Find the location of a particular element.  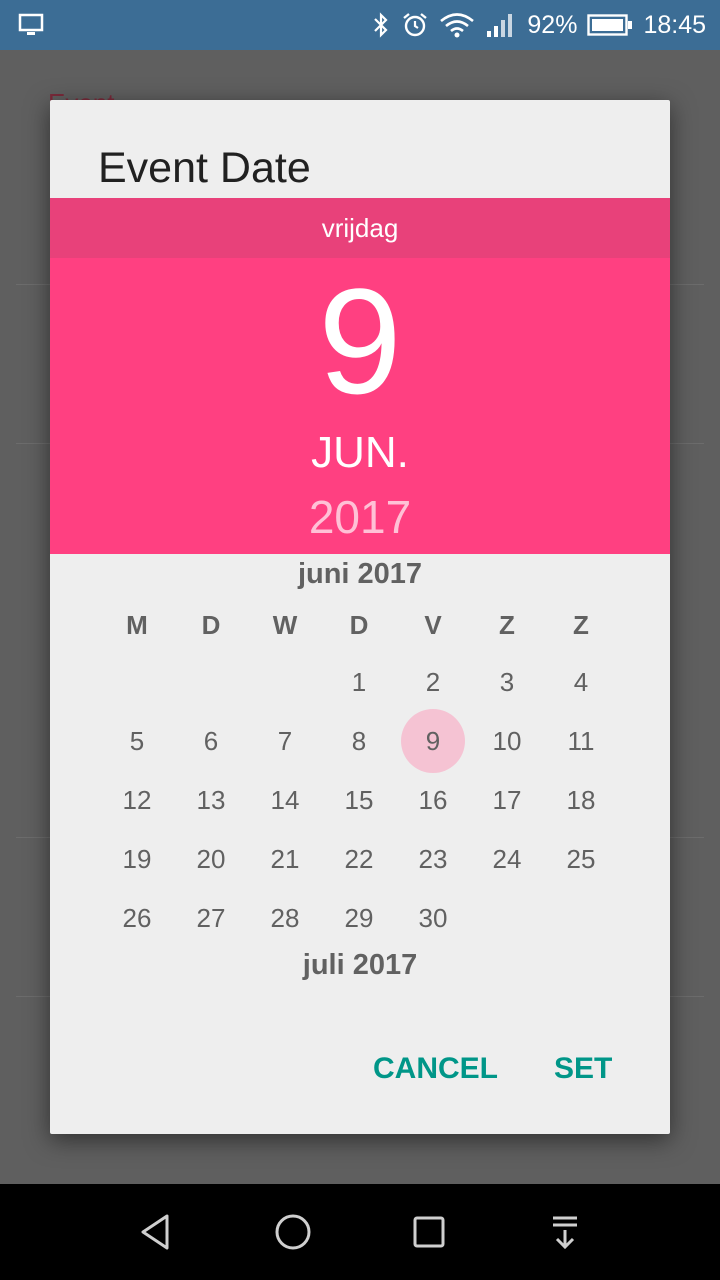

status-time: 18:45 is located at coordinates (674, 24).